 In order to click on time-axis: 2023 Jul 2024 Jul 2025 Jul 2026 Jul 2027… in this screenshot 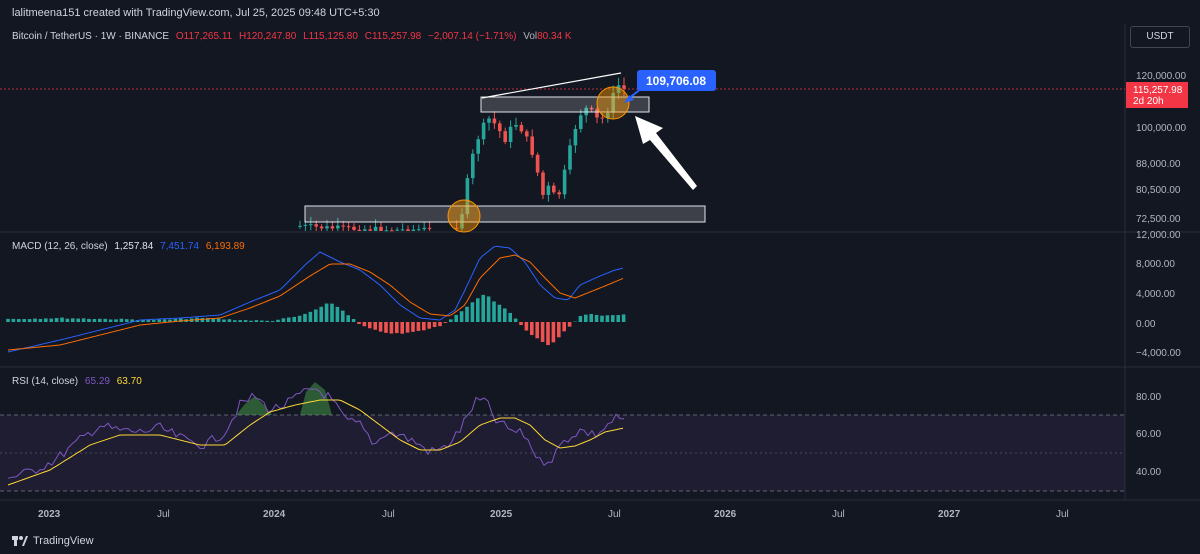, I will do `click(553, 514)`.